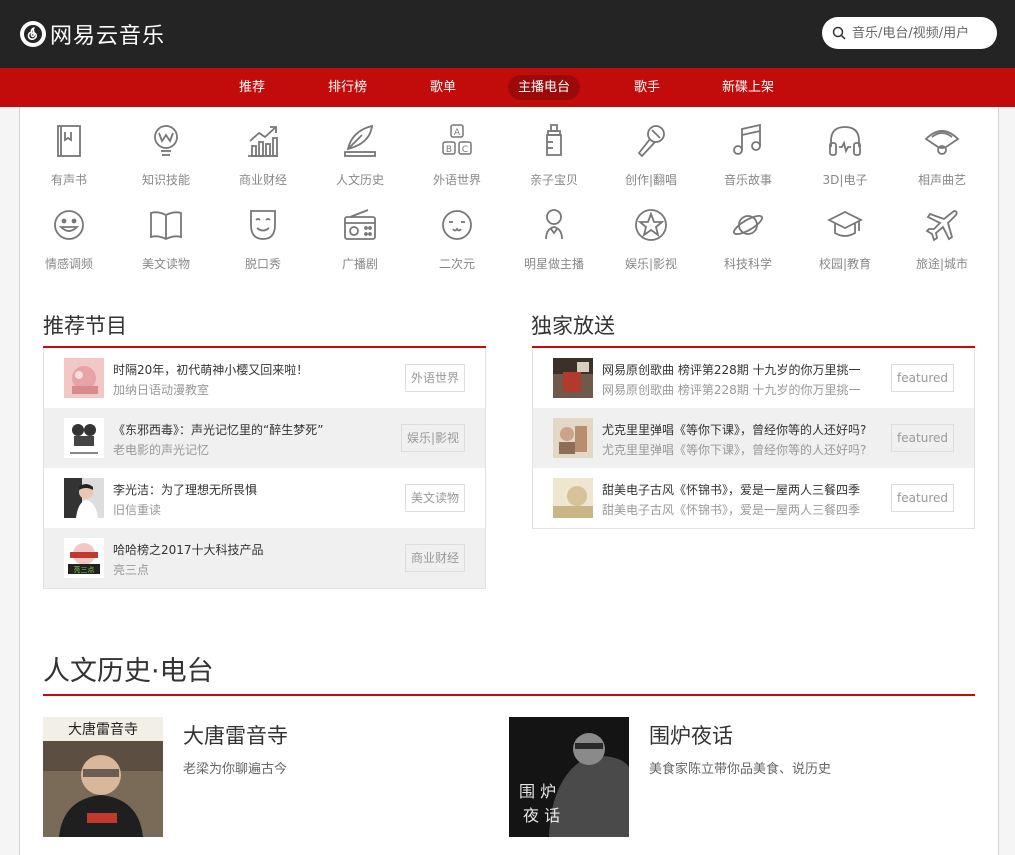 The image size is (1015, 855). I want to click on category-tag: 娱乐|影视, so click(432, 438).